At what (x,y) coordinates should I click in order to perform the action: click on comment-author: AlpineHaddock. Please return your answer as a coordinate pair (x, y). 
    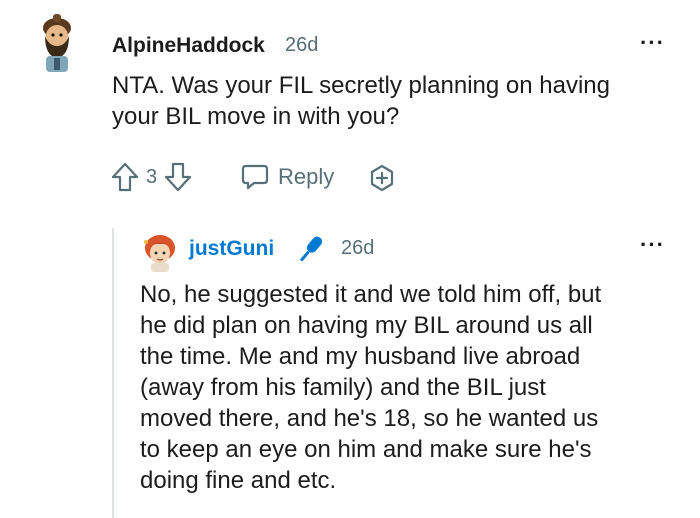
    Looking at the image, I should click on (188, 46).